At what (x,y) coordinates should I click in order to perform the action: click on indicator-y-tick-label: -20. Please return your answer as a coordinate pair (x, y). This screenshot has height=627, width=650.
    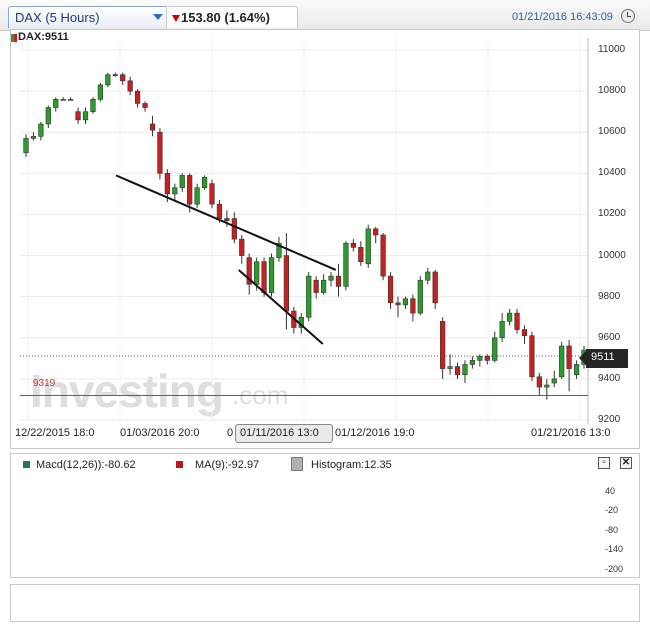
    Looking at the image, I should click on (612, 510).